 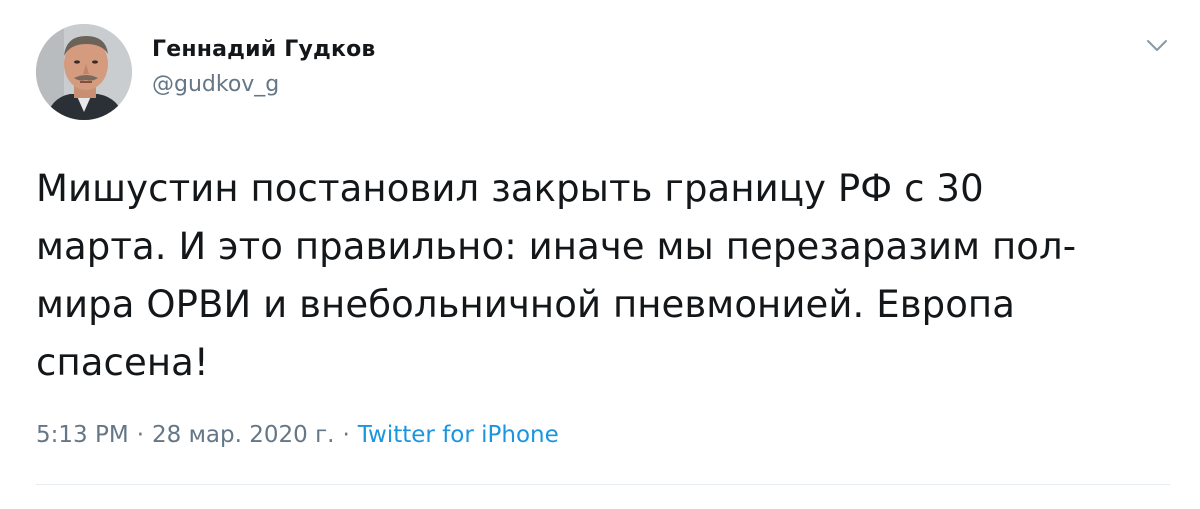 What do you see at coordinates (264, 85) in the screenshot?
I see `author-handle: @gudkov_g` at bounding box center [264, 85].